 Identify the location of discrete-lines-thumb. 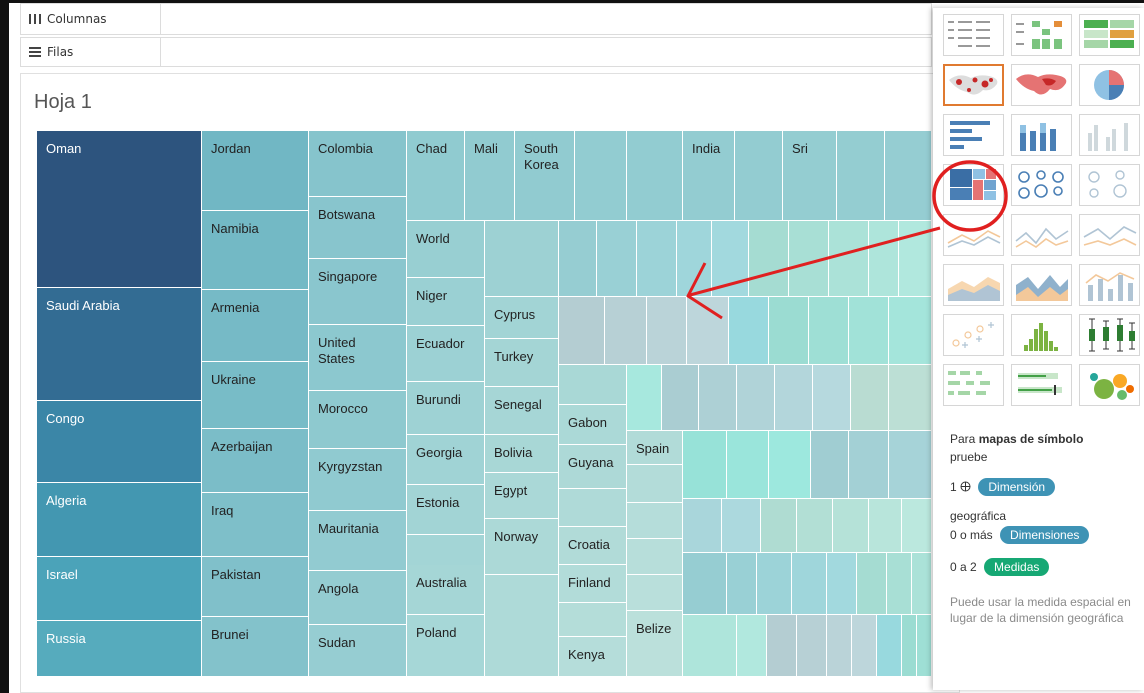
(1041, 235).